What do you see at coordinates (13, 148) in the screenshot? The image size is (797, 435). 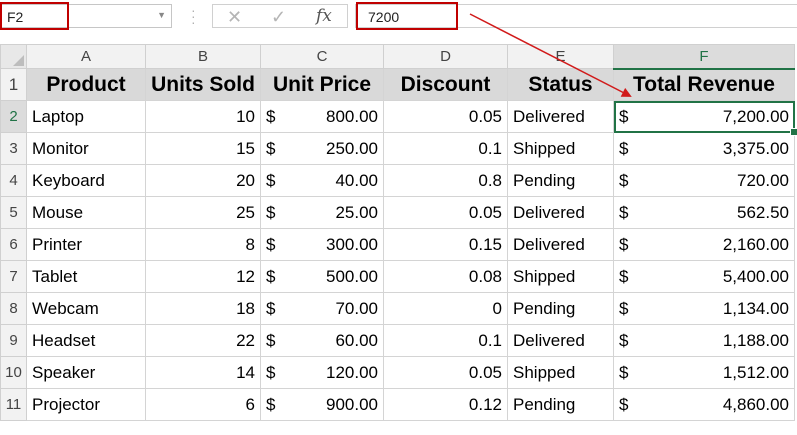 I see `row-header-3: 3` at bounding box center [13, 148].